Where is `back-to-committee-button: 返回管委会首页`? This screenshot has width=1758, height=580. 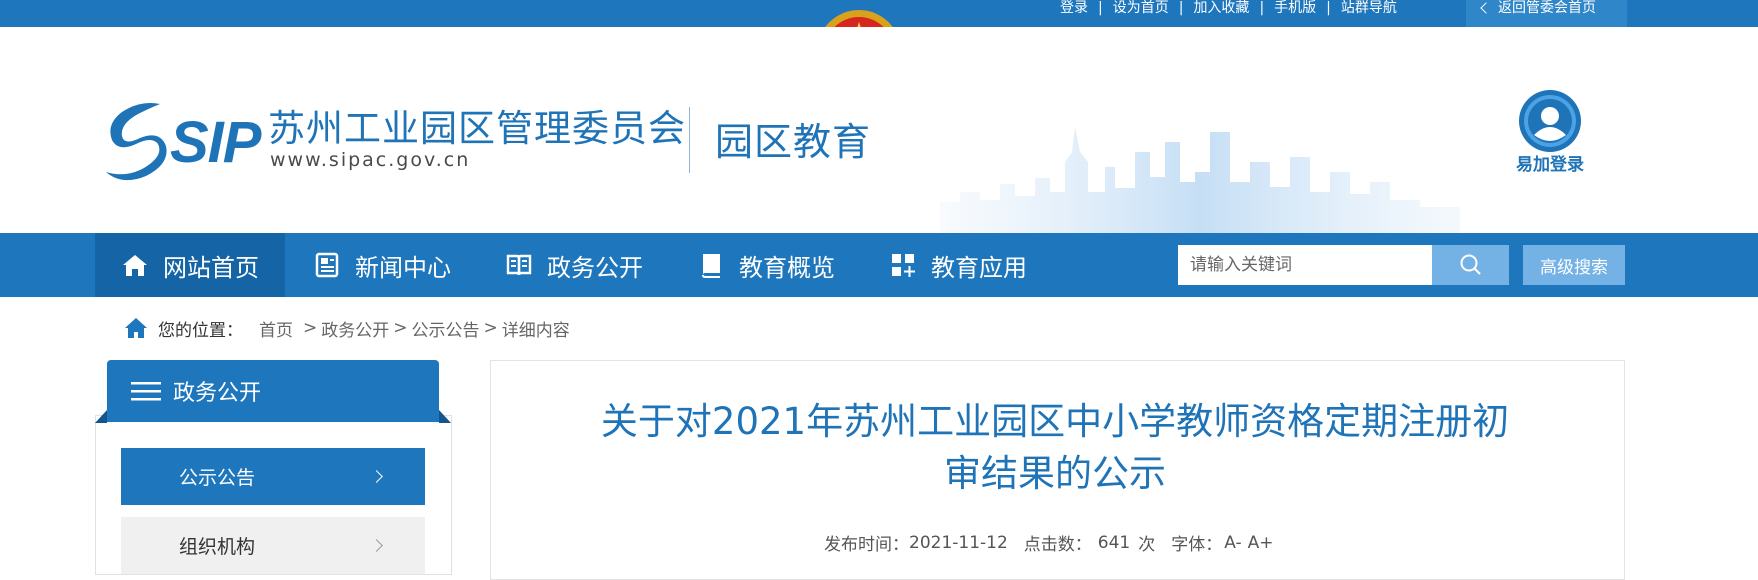 back-to-committee-button: 返回管委会首页 is located at coordinates (1546, 13).